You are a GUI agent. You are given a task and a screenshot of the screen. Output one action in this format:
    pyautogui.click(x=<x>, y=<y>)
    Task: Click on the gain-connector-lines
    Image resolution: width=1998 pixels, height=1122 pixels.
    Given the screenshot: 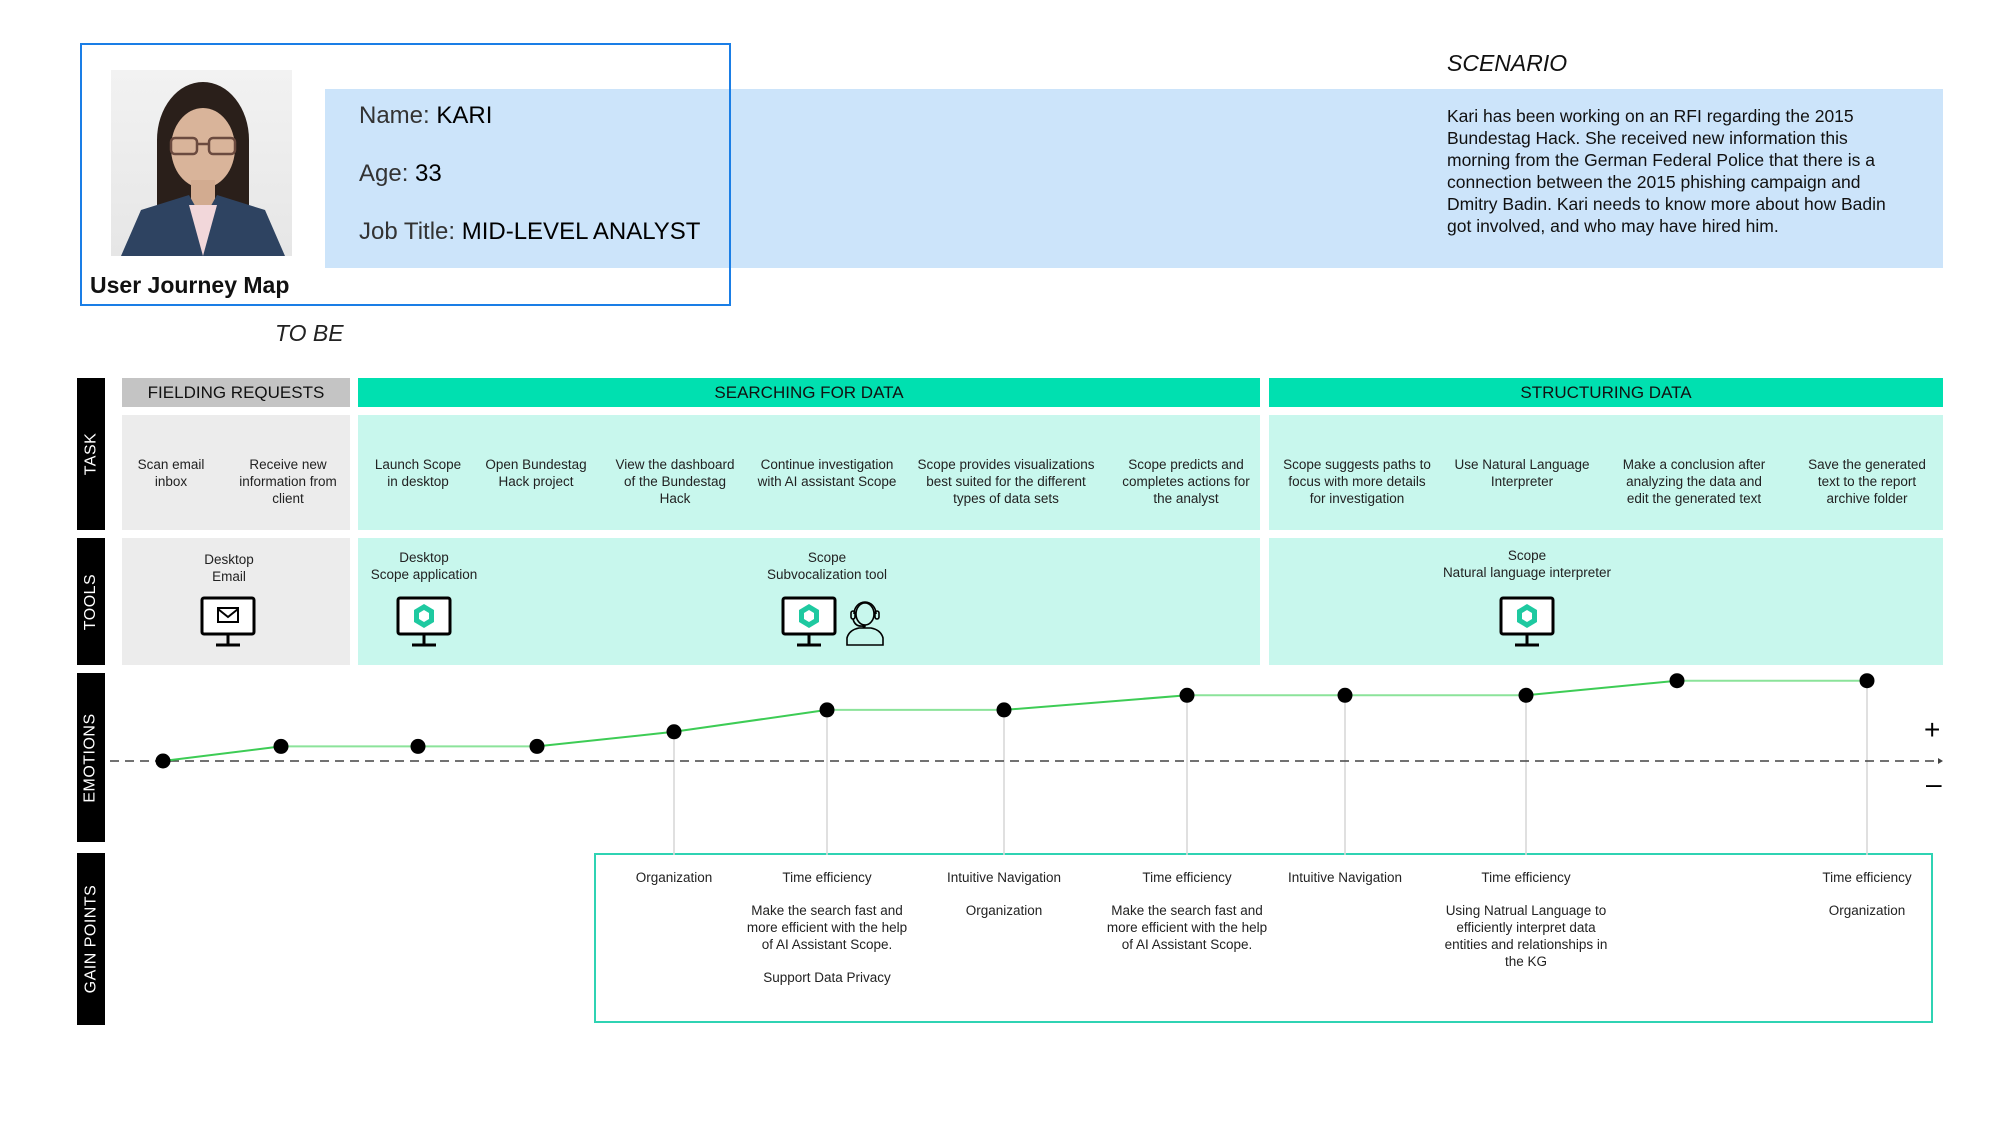 What is the action you would take?
    pyautogui.click(x=1270, y=771)
    